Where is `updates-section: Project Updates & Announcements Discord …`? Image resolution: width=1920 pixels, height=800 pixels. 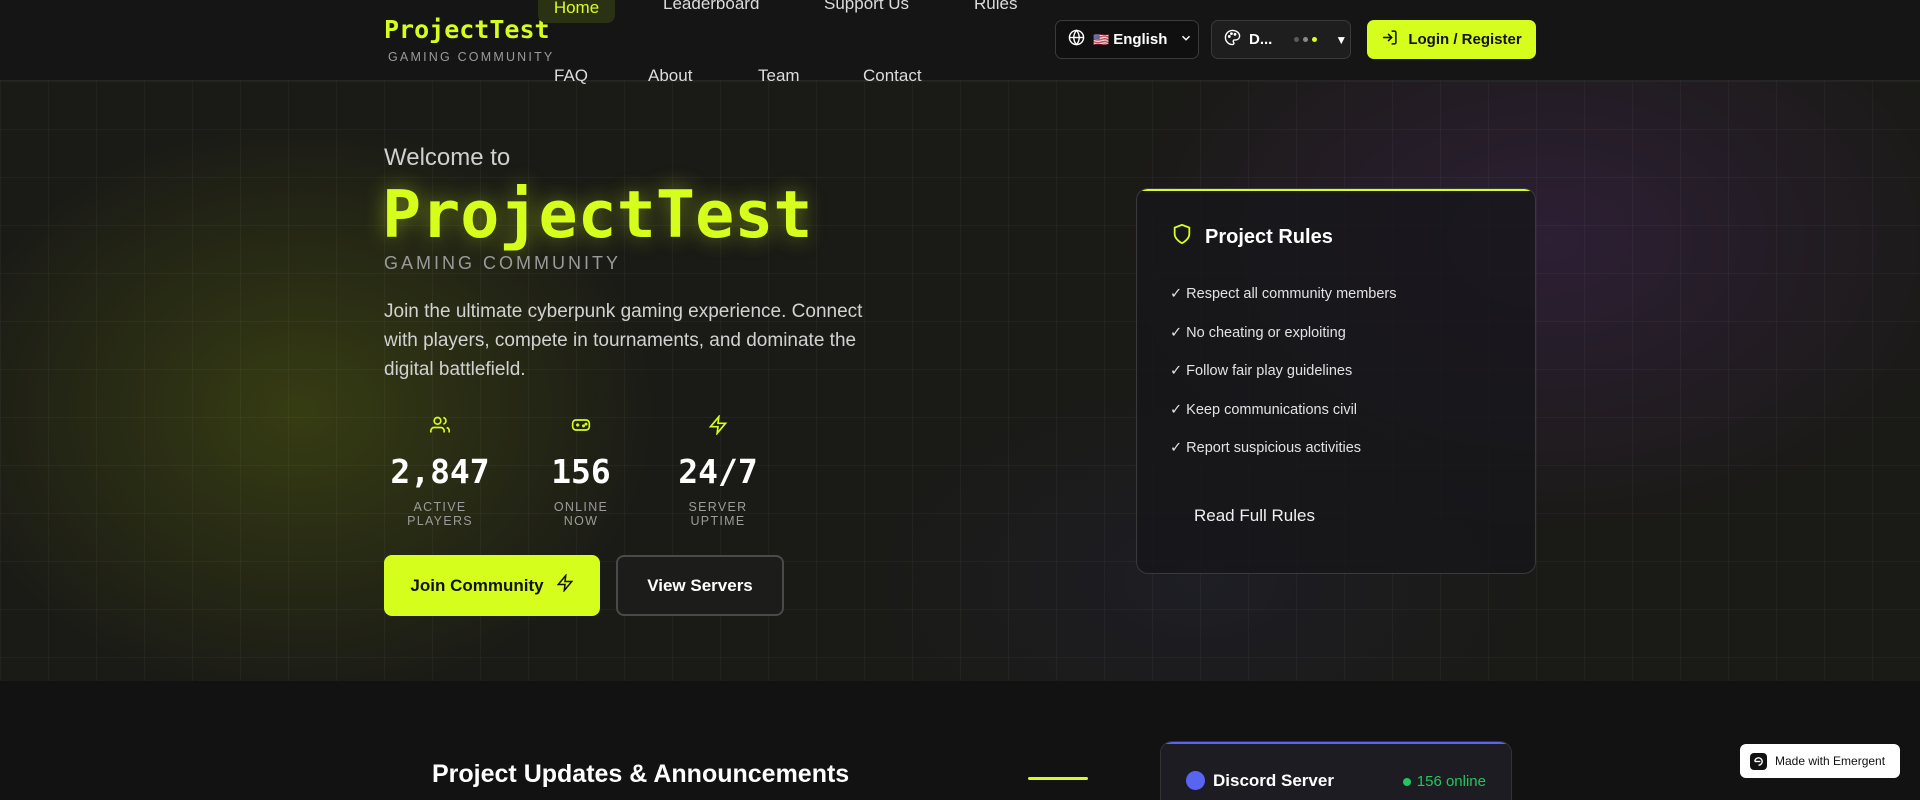 updates-section: Project Updates & Announcements Discord … is located at coordinates (960, 740).